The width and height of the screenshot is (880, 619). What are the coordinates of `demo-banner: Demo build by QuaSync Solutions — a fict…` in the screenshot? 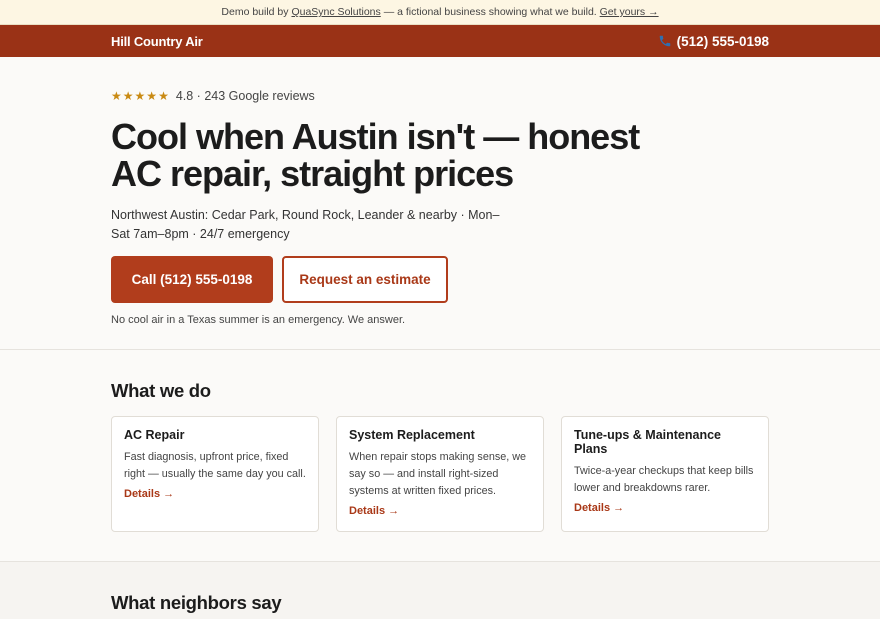 It's located at (440, 12).